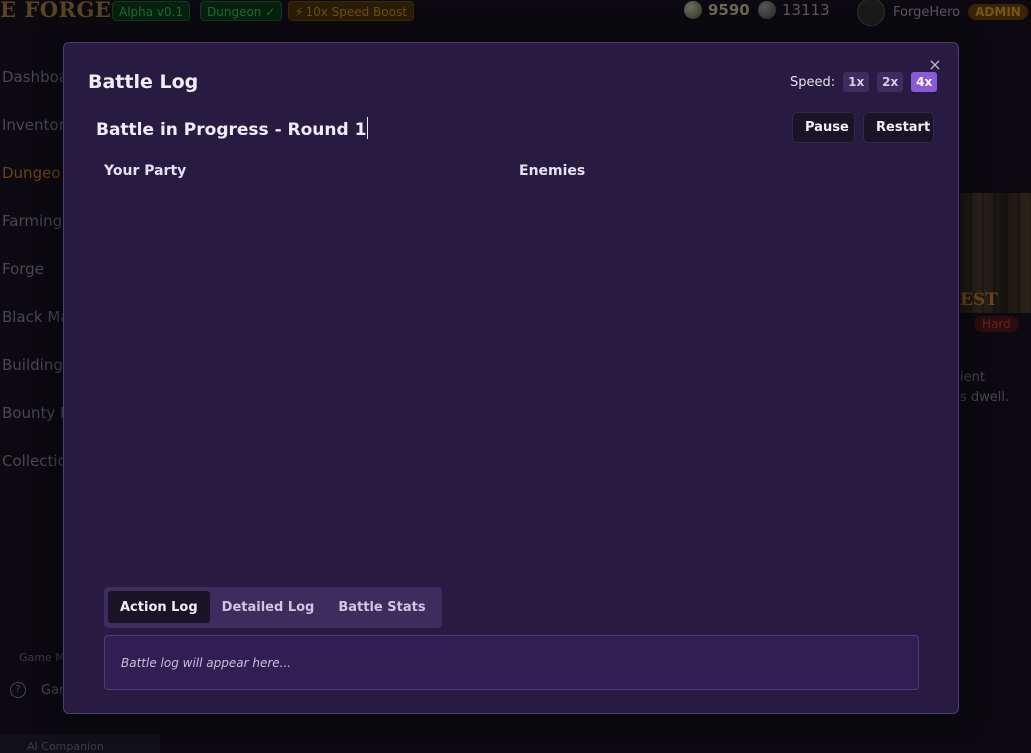  Describe the element at coordinates (143, 82) in the screenshot. I see `modal-title: Battle Log` at that location.